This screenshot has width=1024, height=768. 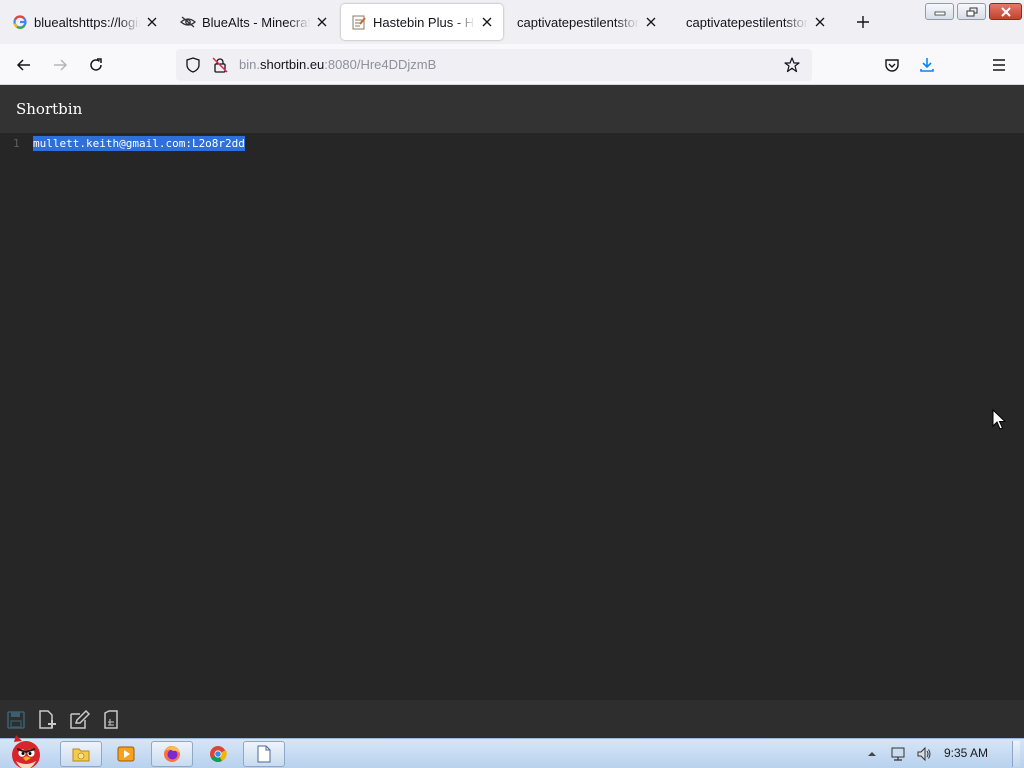 I want to click on forward-button, so click(x=60, y=65).